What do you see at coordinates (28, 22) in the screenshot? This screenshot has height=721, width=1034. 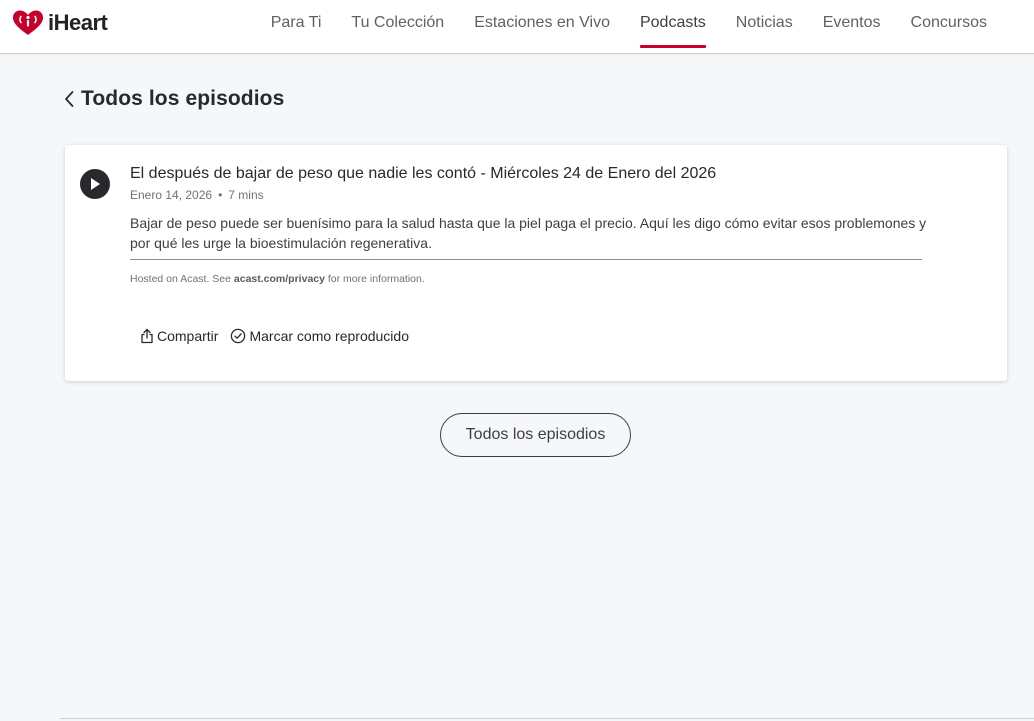 I see `iheart-heart-icon` at bounding box center [28, 22].